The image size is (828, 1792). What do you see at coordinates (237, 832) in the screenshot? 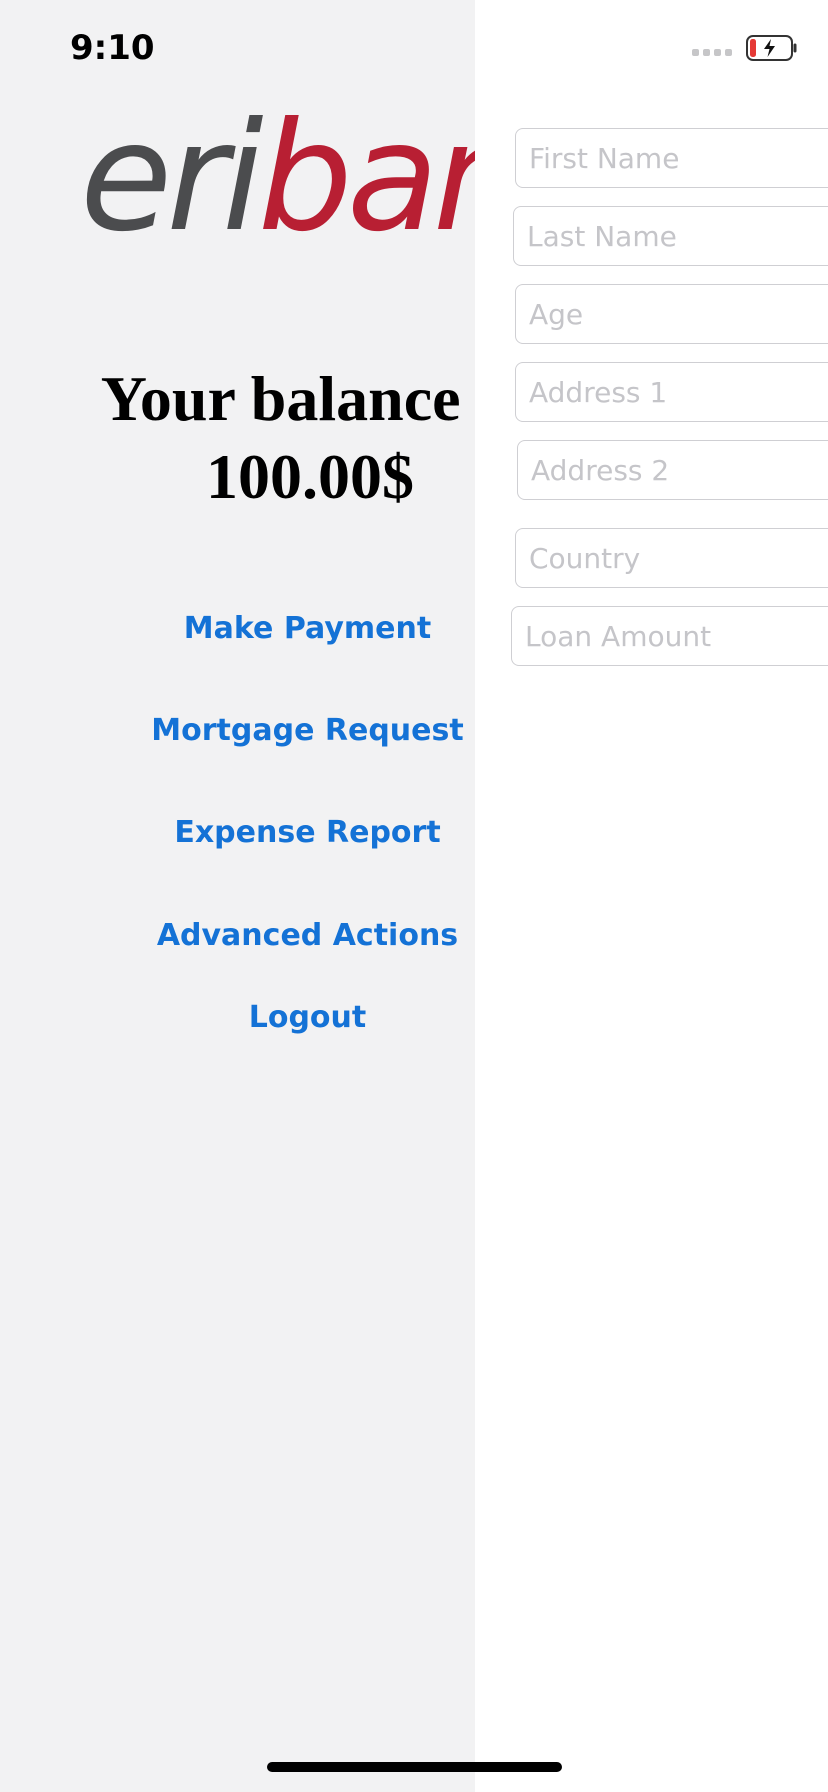
I see `expense-report-link: Expense Report` at bounding box center [237, 832].